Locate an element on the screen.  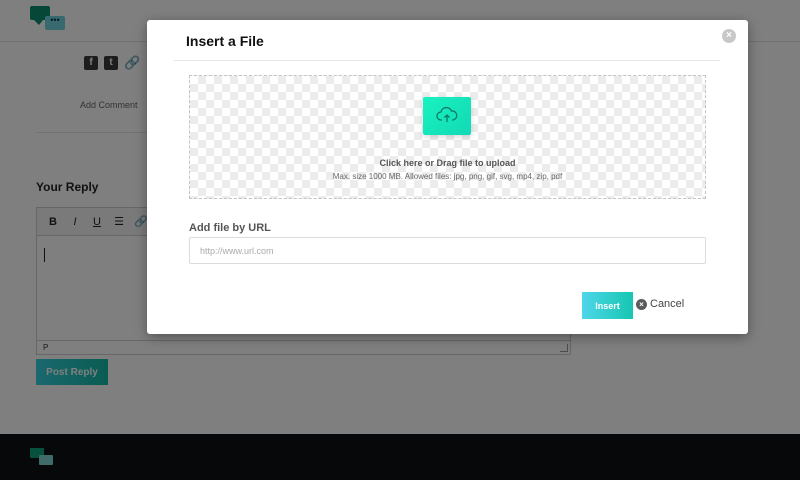
cancel-button: × Cancel is located at coordinates (660, 304).